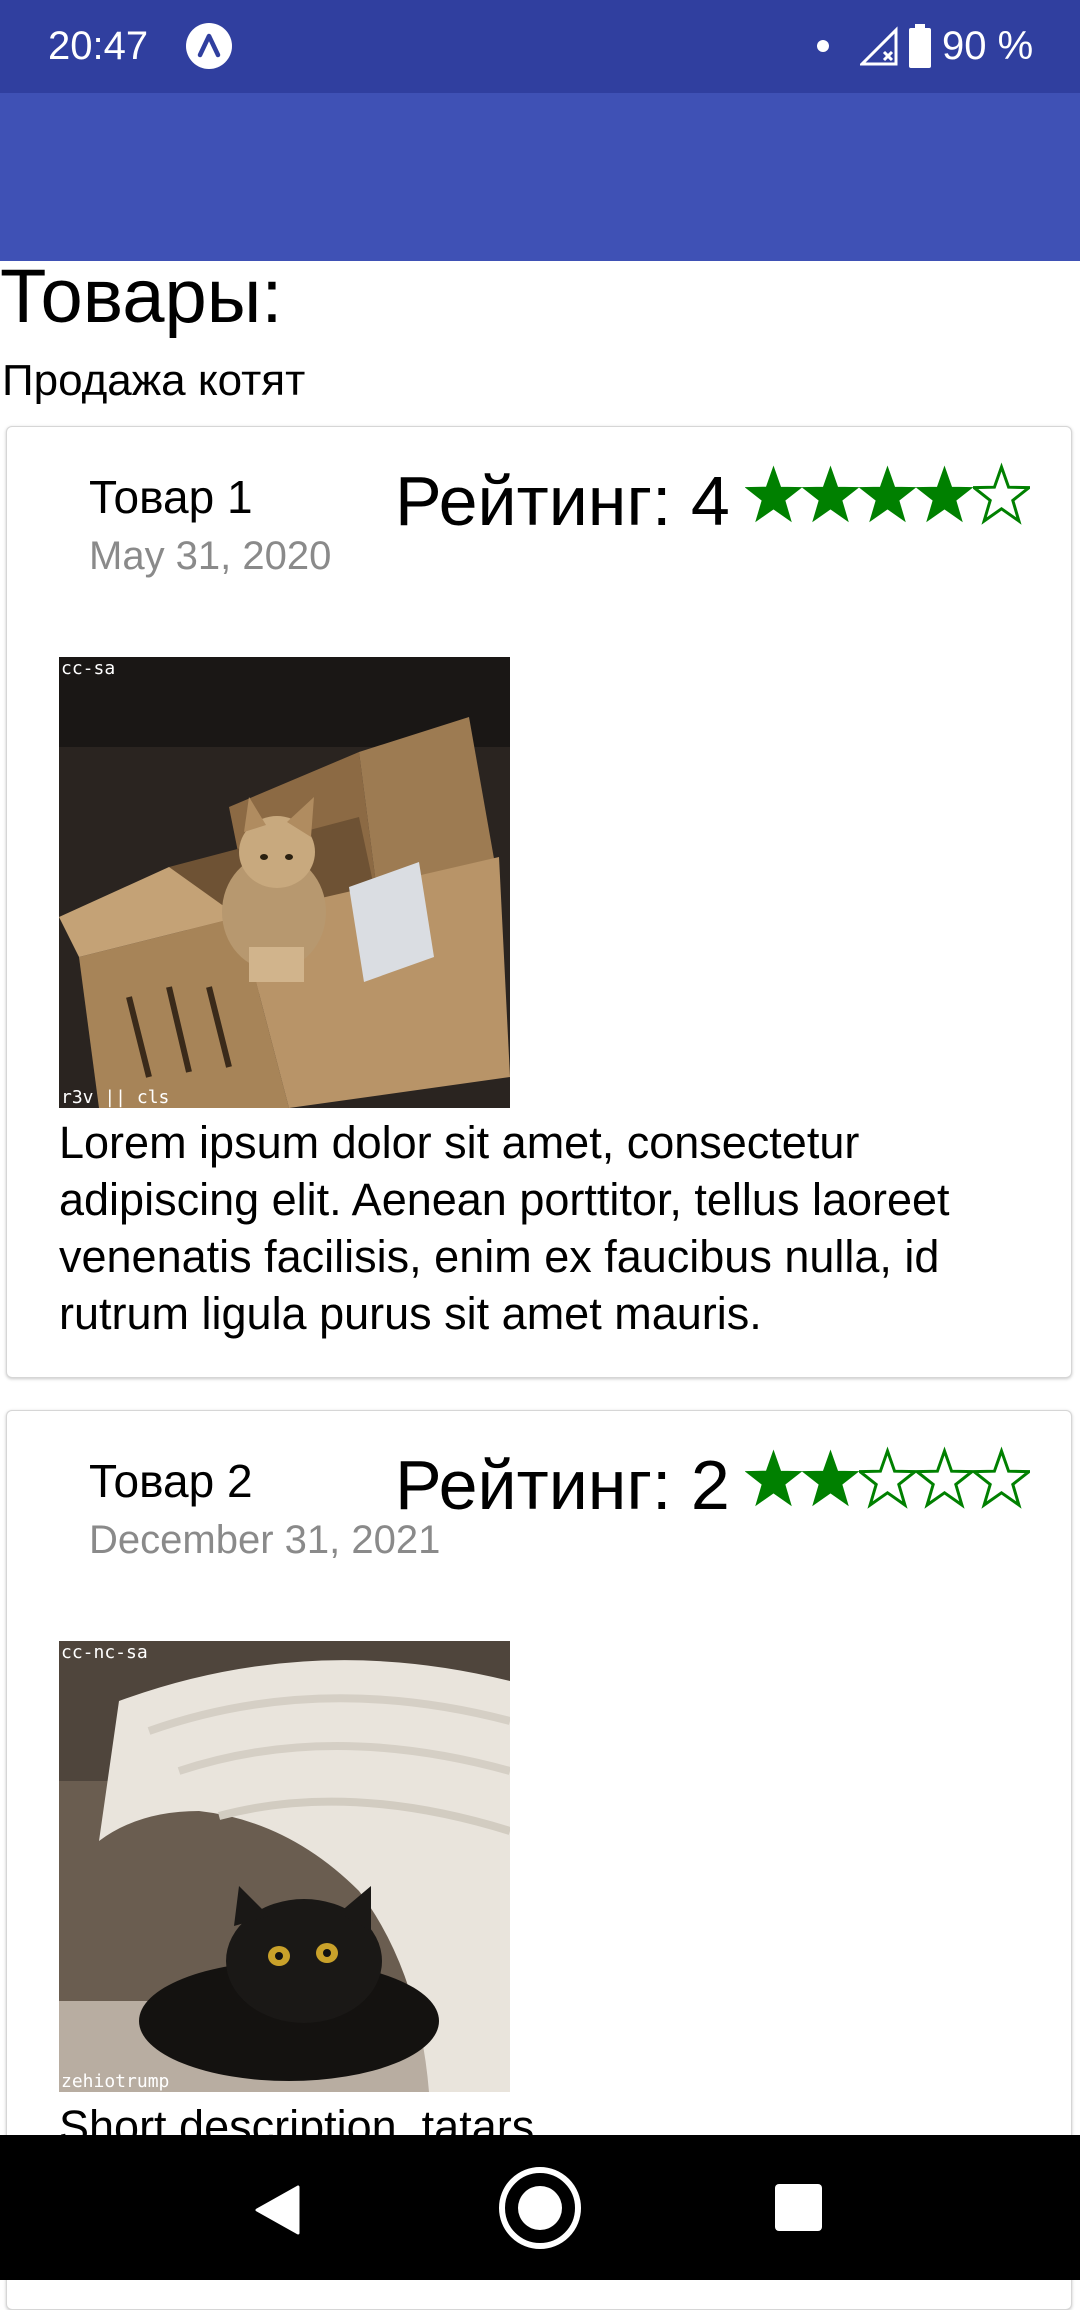 The height and width of the screenshot is (2310, 1080). Describe the element at coordinates (141, 296) in the screenshot. I see `page-title: Товары:` at that location.